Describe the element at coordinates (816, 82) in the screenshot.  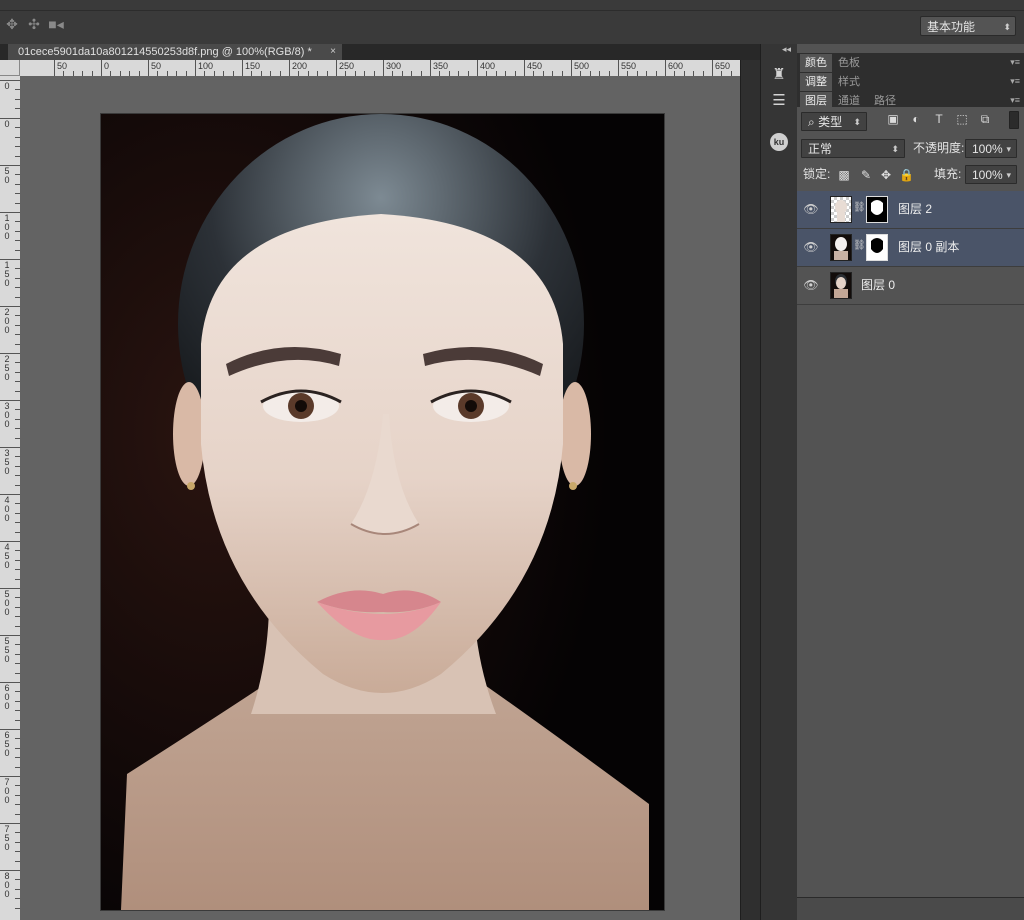
I see `tab-adjustments: 调整` at that location.